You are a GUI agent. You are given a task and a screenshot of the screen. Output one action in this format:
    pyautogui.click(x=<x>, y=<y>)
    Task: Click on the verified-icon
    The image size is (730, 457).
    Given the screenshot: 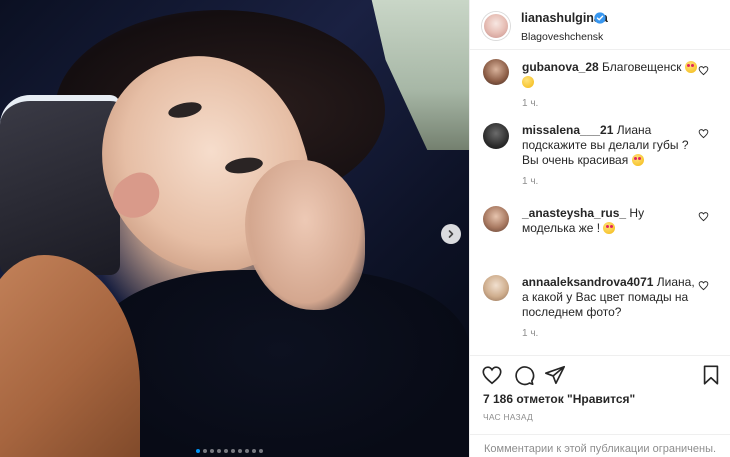 What is the action you would take?
    pyautogui.click(x=600, y=18)
    